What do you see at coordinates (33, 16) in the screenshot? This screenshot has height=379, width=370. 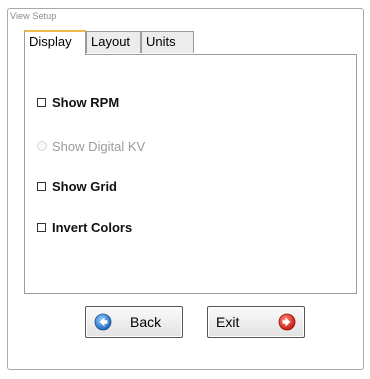 I see `window-title: View Setup` at bounding box center [33, 16].